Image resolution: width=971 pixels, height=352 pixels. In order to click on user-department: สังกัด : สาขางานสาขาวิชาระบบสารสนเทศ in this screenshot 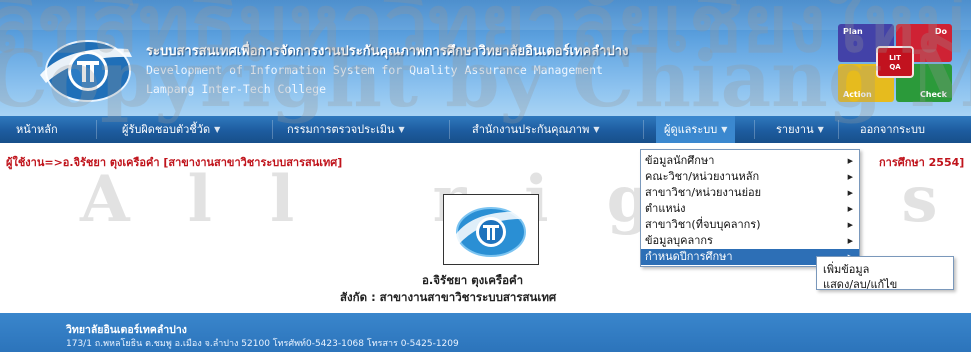, I will do `click(448, 297)`.